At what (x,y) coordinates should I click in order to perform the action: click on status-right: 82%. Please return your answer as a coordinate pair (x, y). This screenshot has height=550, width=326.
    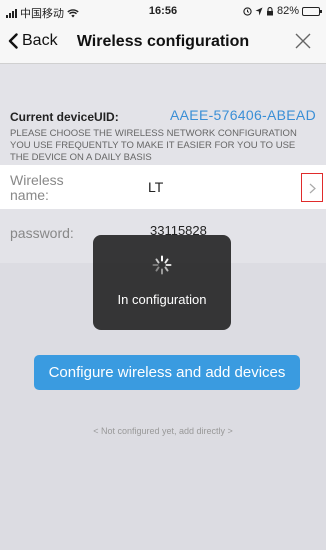
    Looking at the image, I should click on (282, 11).